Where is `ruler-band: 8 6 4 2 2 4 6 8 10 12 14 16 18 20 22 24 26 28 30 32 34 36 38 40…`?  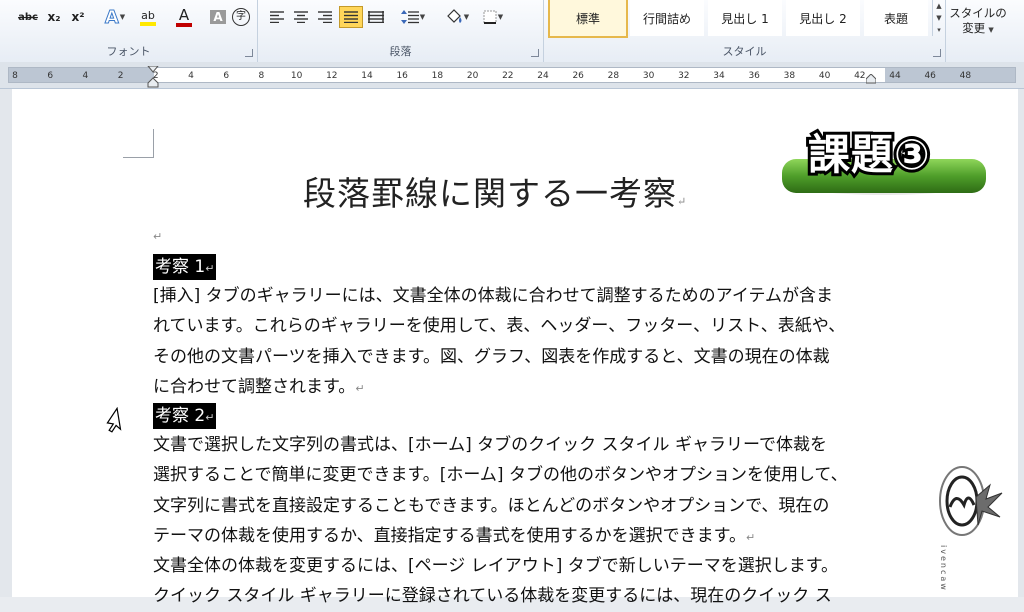 ruler-band: 8 6 4 2 2 4 6 8 10 12 14 16 18 20 22 24 26 28 30 32 34 36 38 40… is located at coordinates (512, 75).